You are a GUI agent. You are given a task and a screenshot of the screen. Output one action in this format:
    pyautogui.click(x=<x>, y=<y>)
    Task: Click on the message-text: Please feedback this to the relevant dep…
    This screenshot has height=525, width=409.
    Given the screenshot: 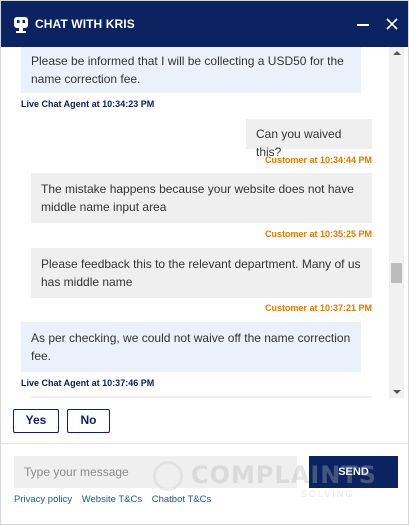 What is the action you would take?
    pyautogui.click(x=201, y=273)
    